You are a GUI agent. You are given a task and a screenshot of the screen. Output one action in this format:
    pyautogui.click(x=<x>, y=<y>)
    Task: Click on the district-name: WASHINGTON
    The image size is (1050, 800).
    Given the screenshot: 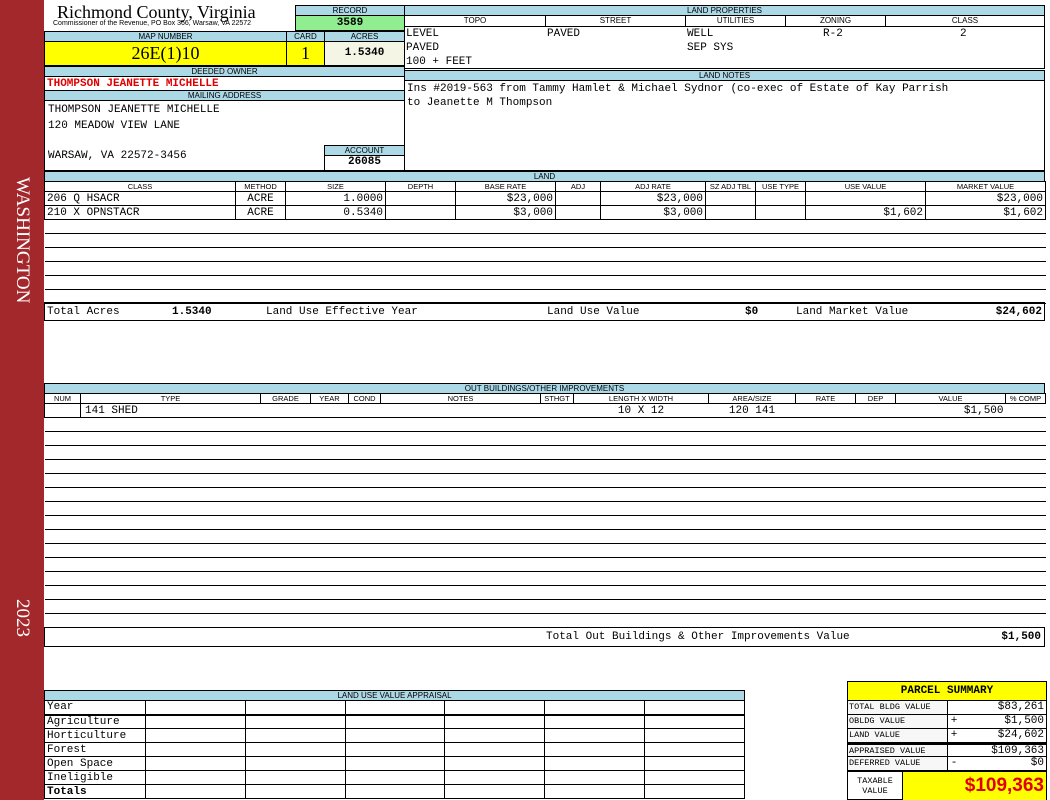 What is the action you would take?
    pyautogui.click(x=22, y=240)
    